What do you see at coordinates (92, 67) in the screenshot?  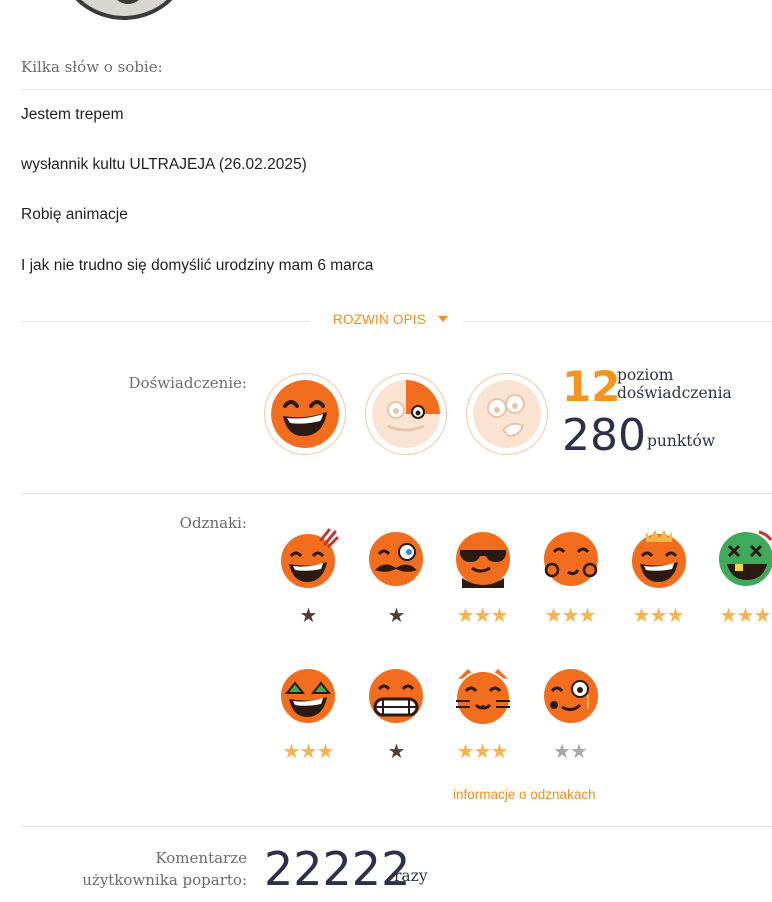 I see `about-title: Kilka słów o sobie:` at bounding box center [92, 67].